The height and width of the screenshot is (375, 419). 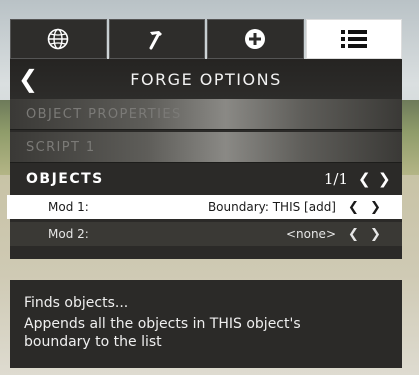 What do you see at coordinates (68, 234) in the screenshot?
I see `mod-label: Mod 2:` at bounding box center [68, 234].